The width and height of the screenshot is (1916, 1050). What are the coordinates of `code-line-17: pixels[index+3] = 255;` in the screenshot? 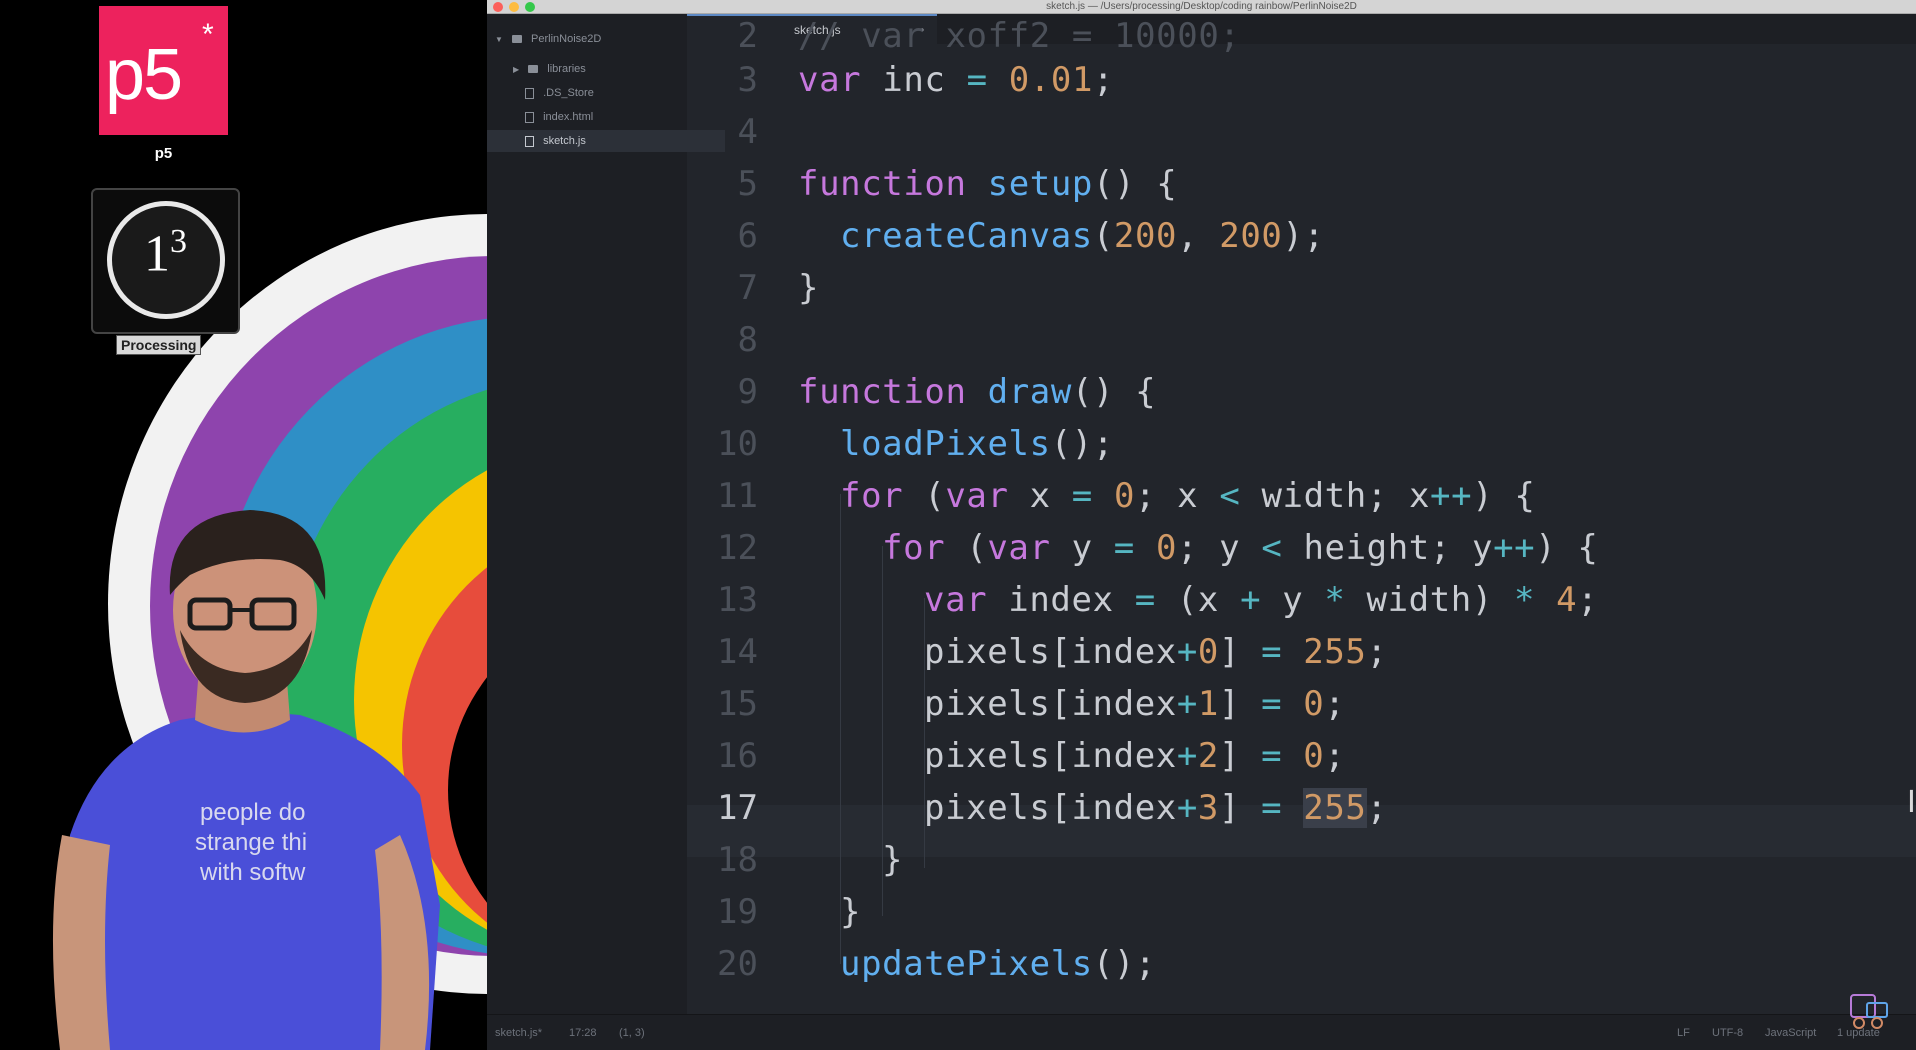 It's located at (1156, 808).